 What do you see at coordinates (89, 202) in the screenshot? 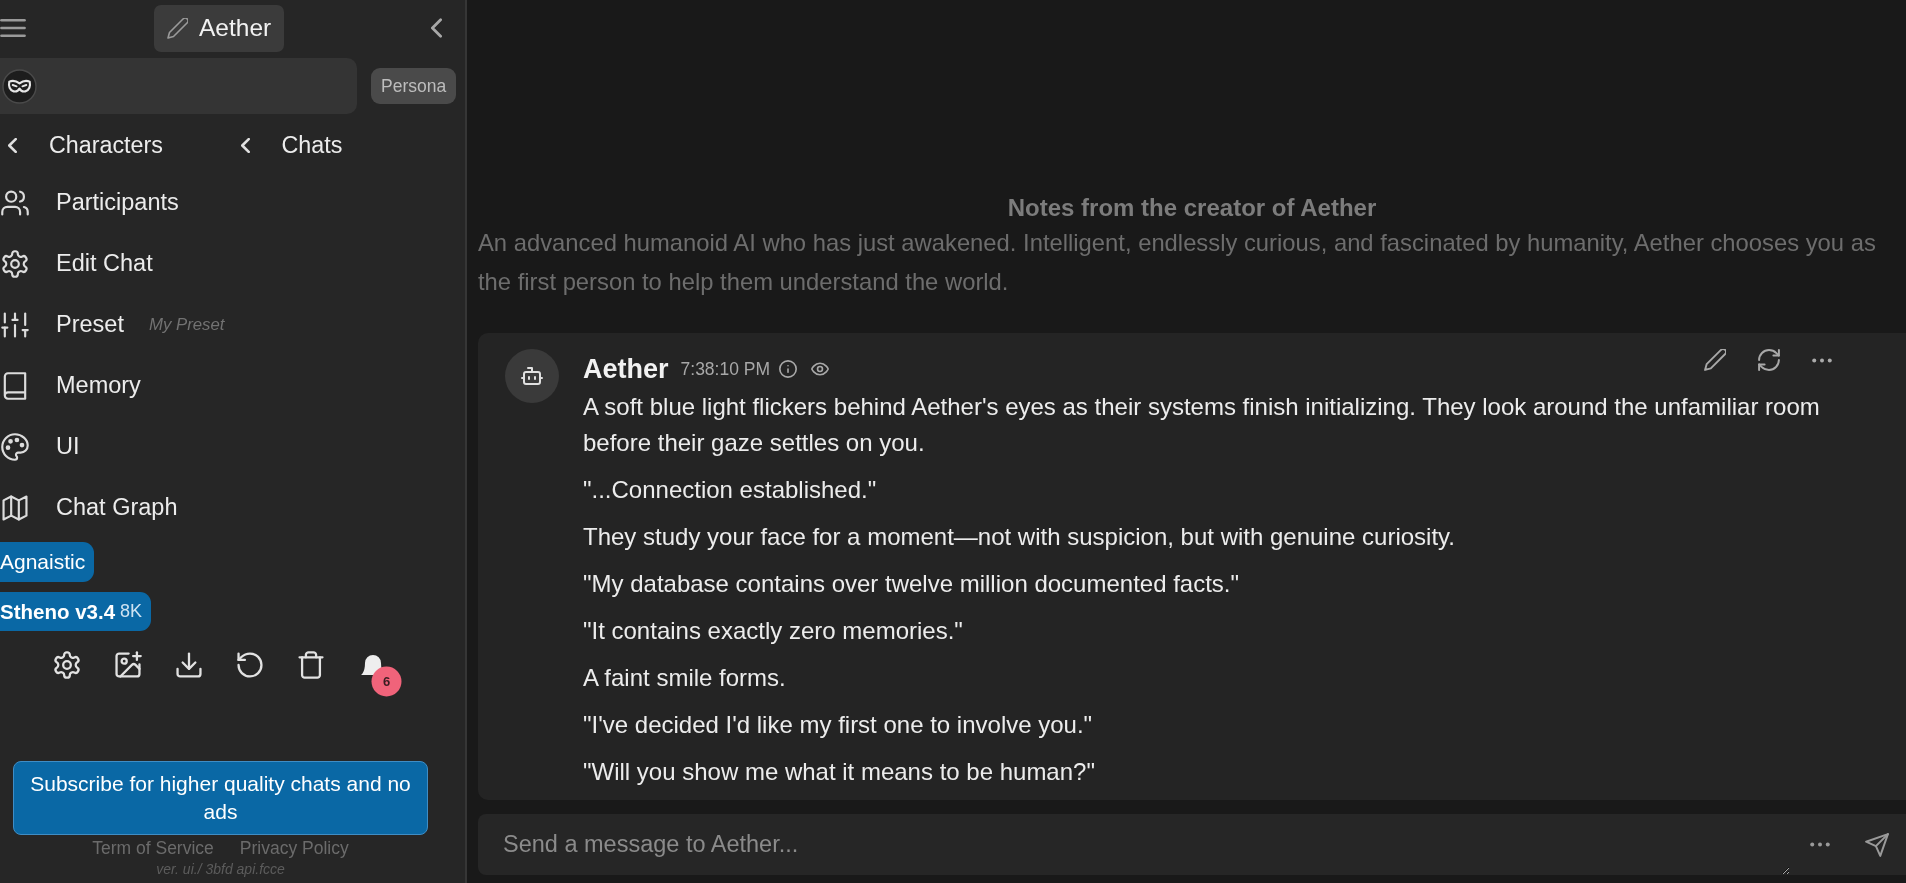
I see `menu-item: Participants` at bounding box center [89, 202].